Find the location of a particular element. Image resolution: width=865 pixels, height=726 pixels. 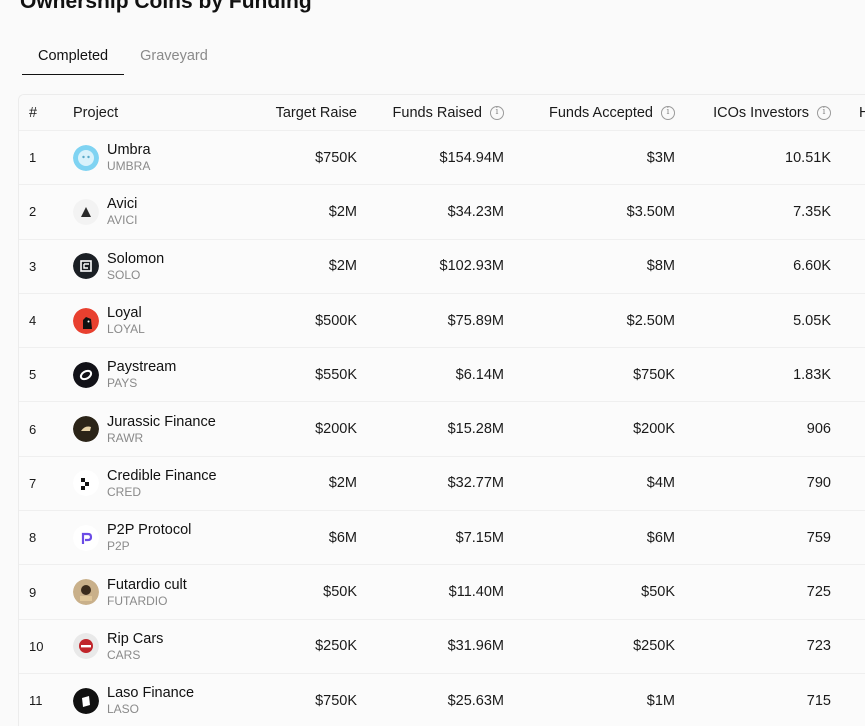

funds-raised-value: $15.28M is located at coordinates (475, 429).